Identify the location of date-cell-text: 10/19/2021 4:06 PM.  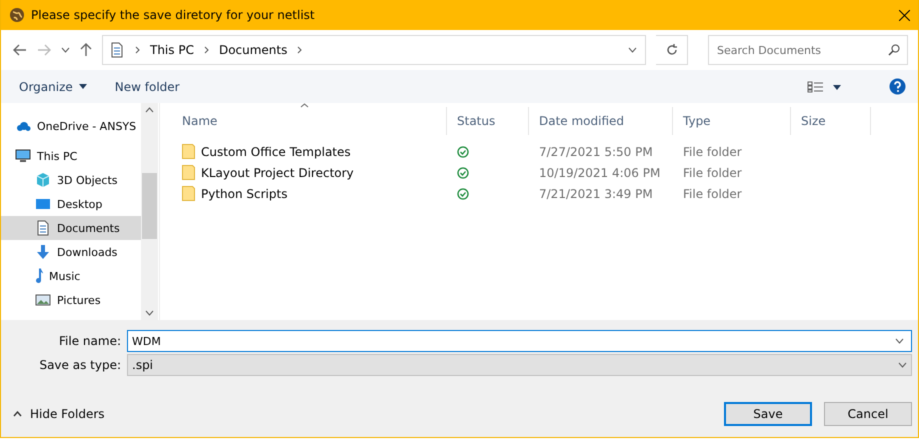
(600, 173).